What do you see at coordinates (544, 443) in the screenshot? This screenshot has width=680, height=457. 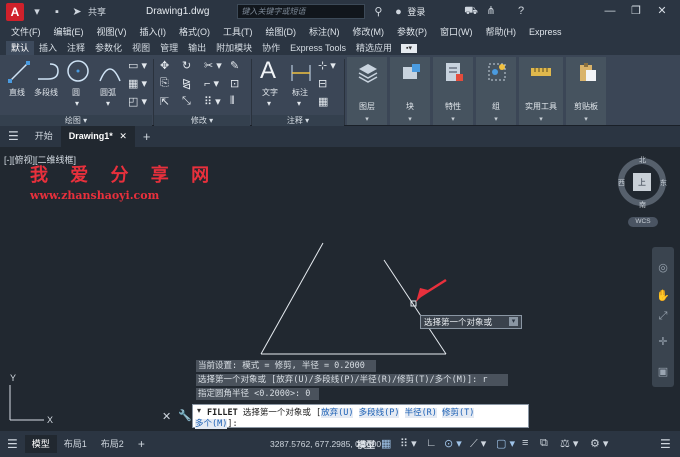 I see `transparency-icon: ⧉` at bounding box center [544, 443].